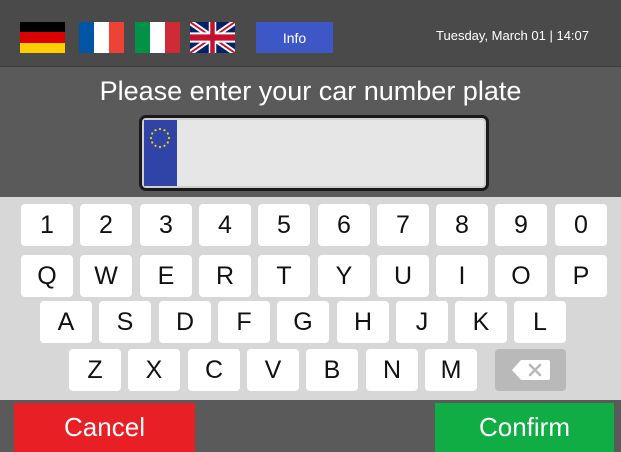 This screenshot has width=621, height=452. What do you see at coordinates (154, 370) in the screenshot?
I see `key-x: X` at bounding box center [154, 370].